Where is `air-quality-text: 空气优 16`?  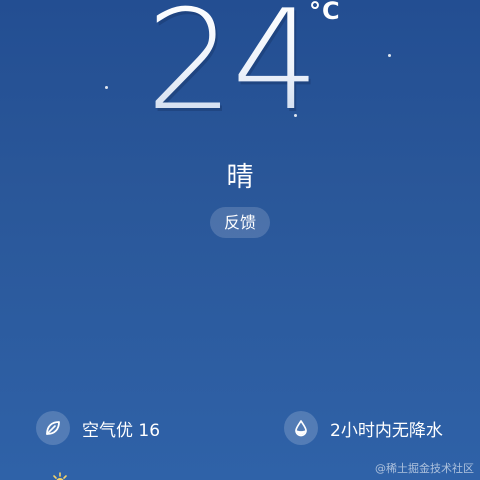 air-quality-text: 空气优 16 is located at coordinates (121, 430).